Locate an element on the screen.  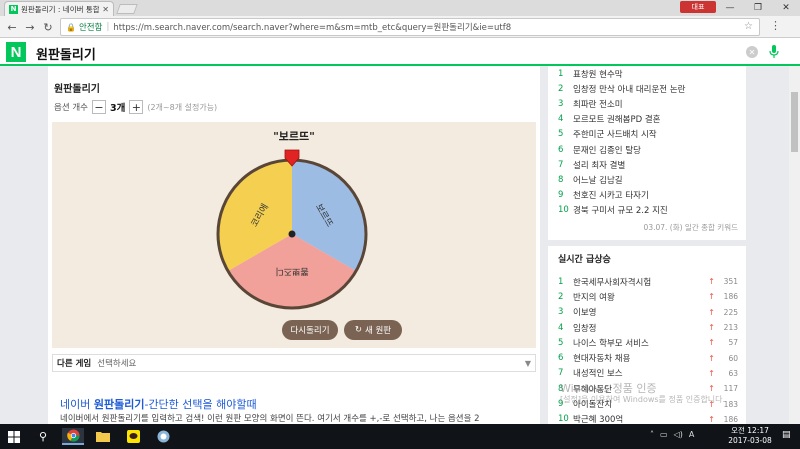
new-tab-button is located at coordinates (127, 9).